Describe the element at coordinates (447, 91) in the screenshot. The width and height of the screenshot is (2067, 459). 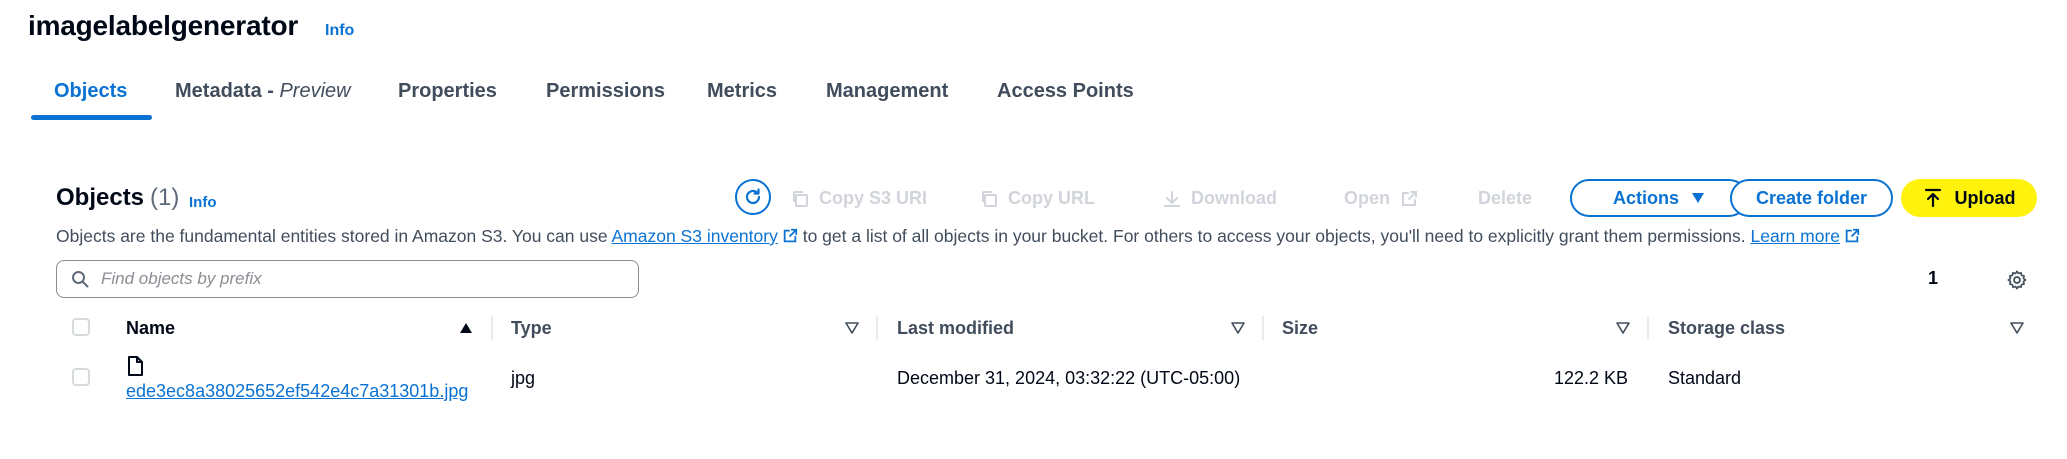
I see `tab-properties: Properties` at that location.